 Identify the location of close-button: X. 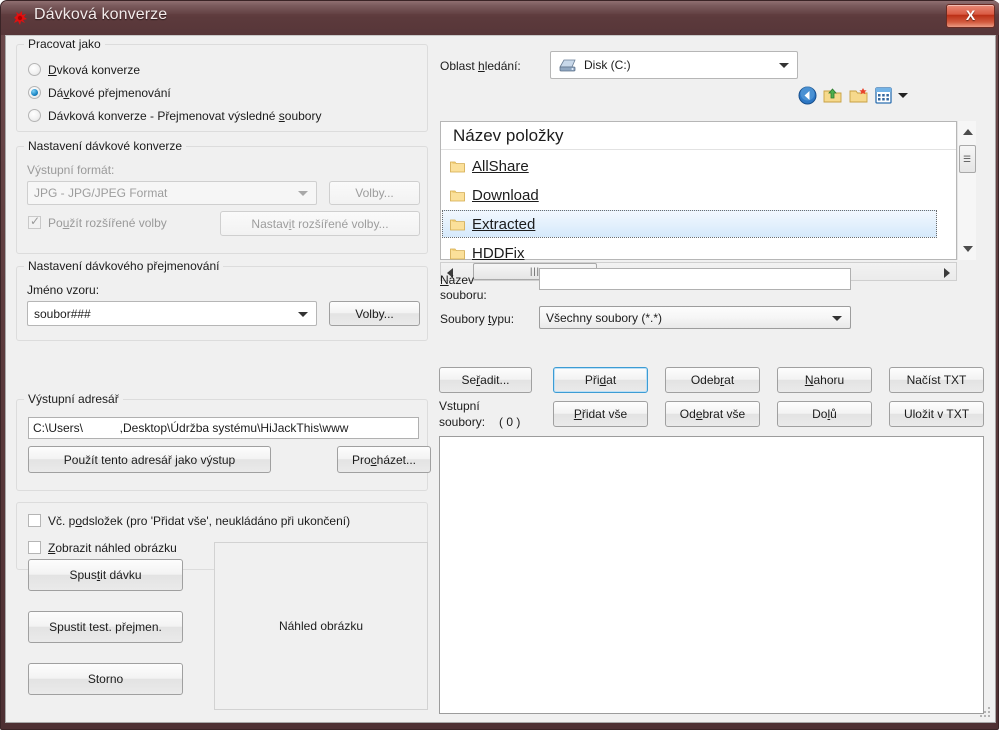
(970, 16).